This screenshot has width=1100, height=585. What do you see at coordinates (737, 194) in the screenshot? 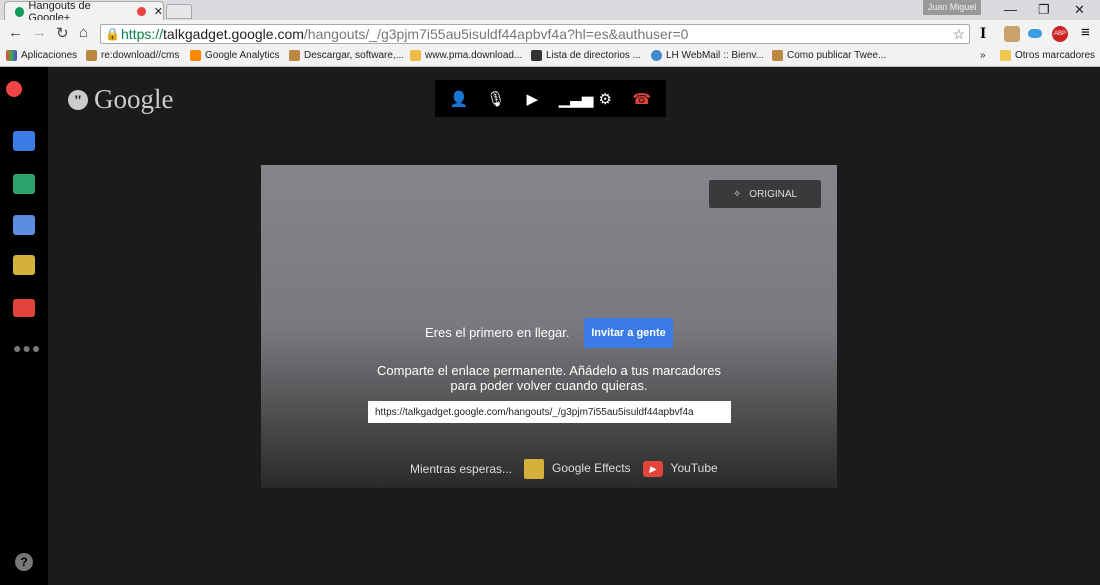
I see `magic-wand-icon: ✧` at bounding box center [737, 194].